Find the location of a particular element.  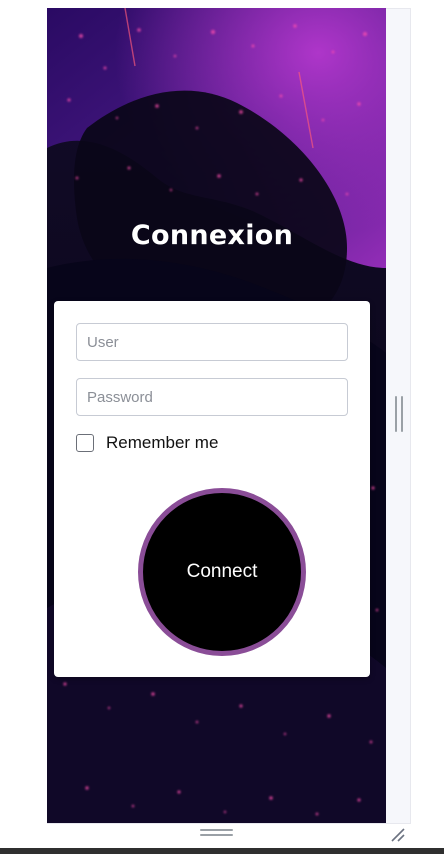

remember-me-row: Remember me is located at coordinates (147, 443).